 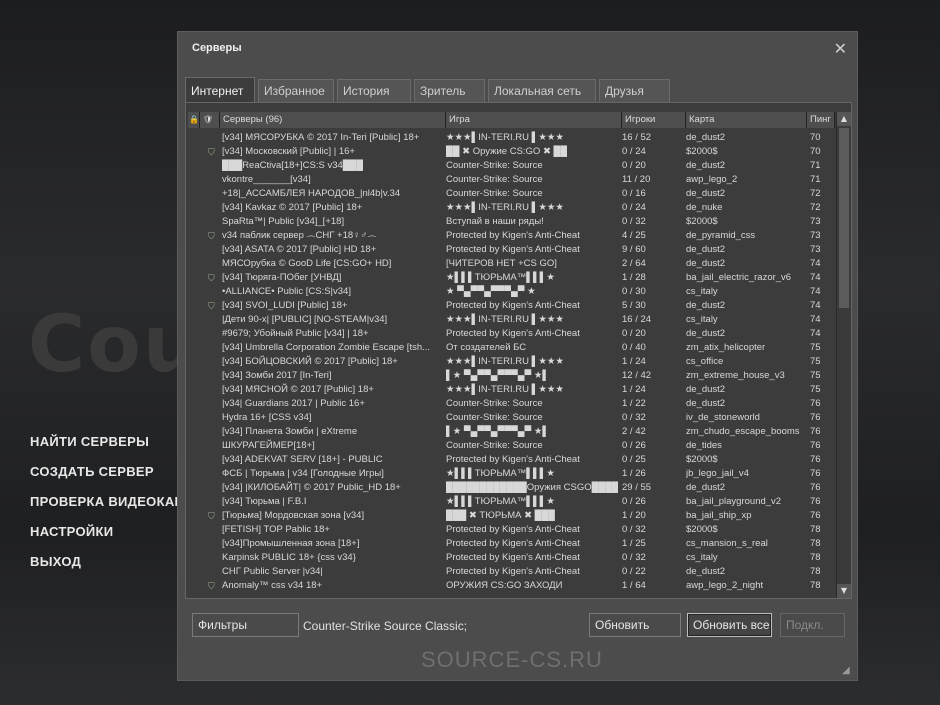 I want to click on server-ping: 75, so click(x=815, y=347).